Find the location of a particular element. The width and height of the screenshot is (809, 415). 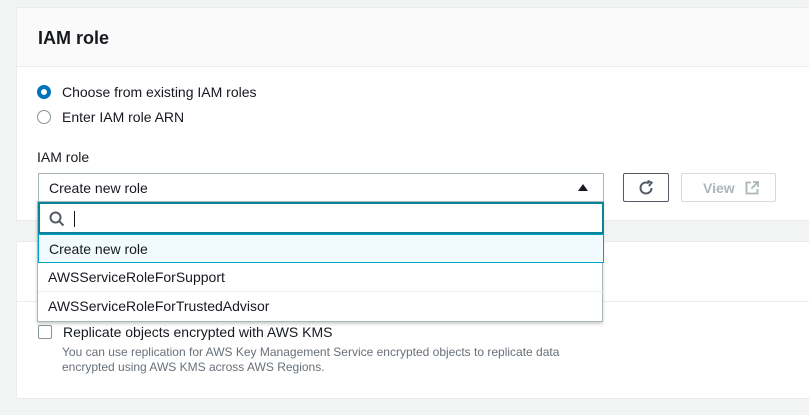

search-icon is located at coordinates (57, 219).